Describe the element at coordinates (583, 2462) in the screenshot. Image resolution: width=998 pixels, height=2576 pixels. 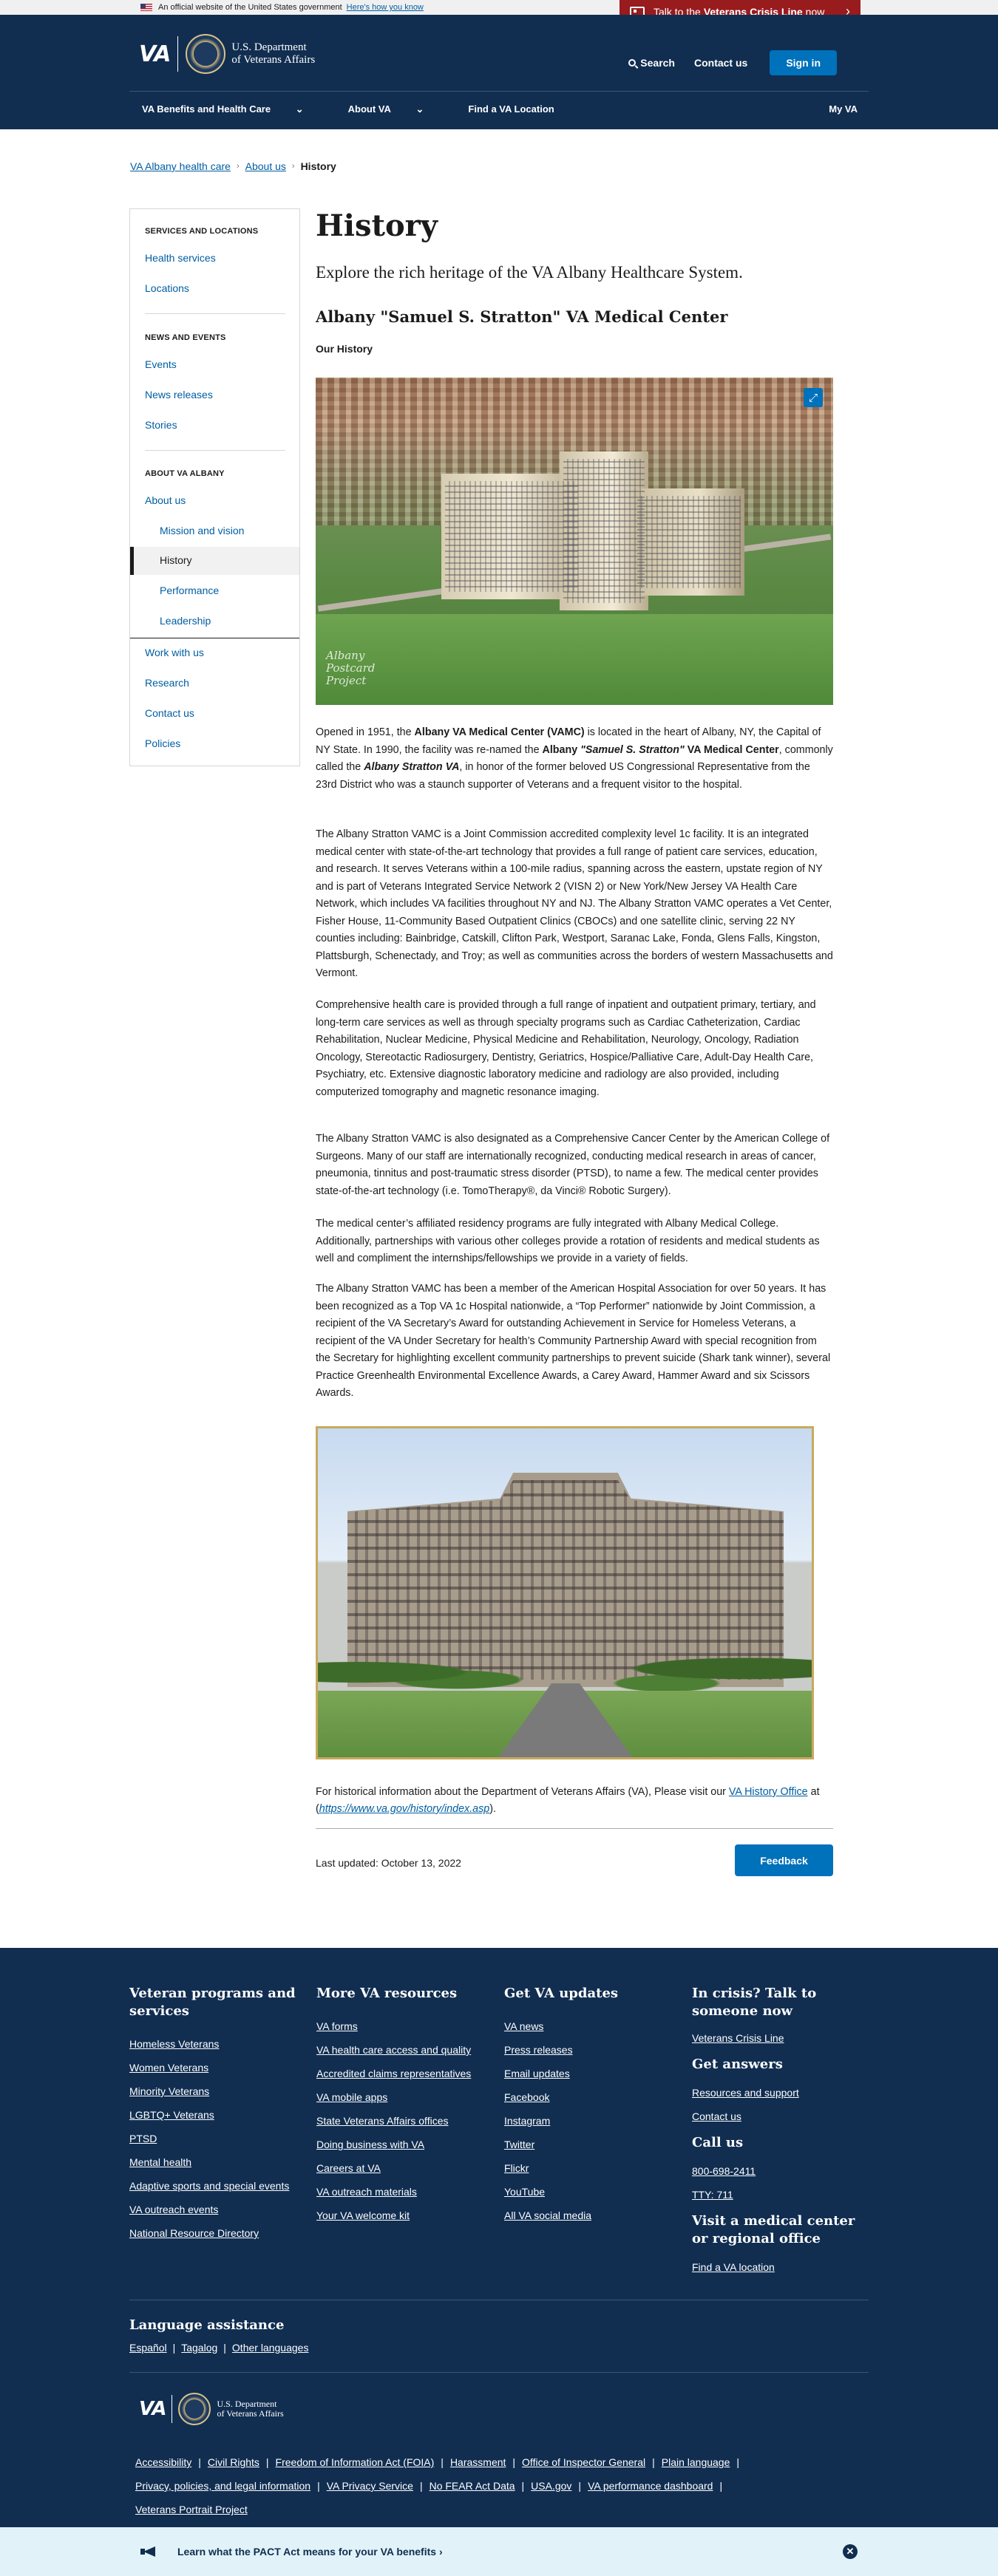
I see `legal-link: Office of Inspector General` at that location.